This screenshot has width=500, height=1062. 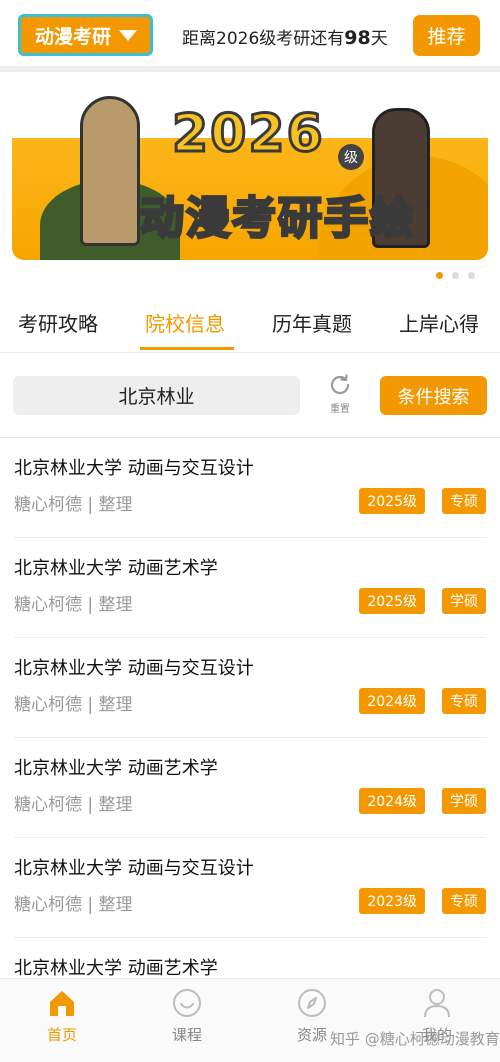 I want to click on reset-button: 重置, so click(x=340, y=396).